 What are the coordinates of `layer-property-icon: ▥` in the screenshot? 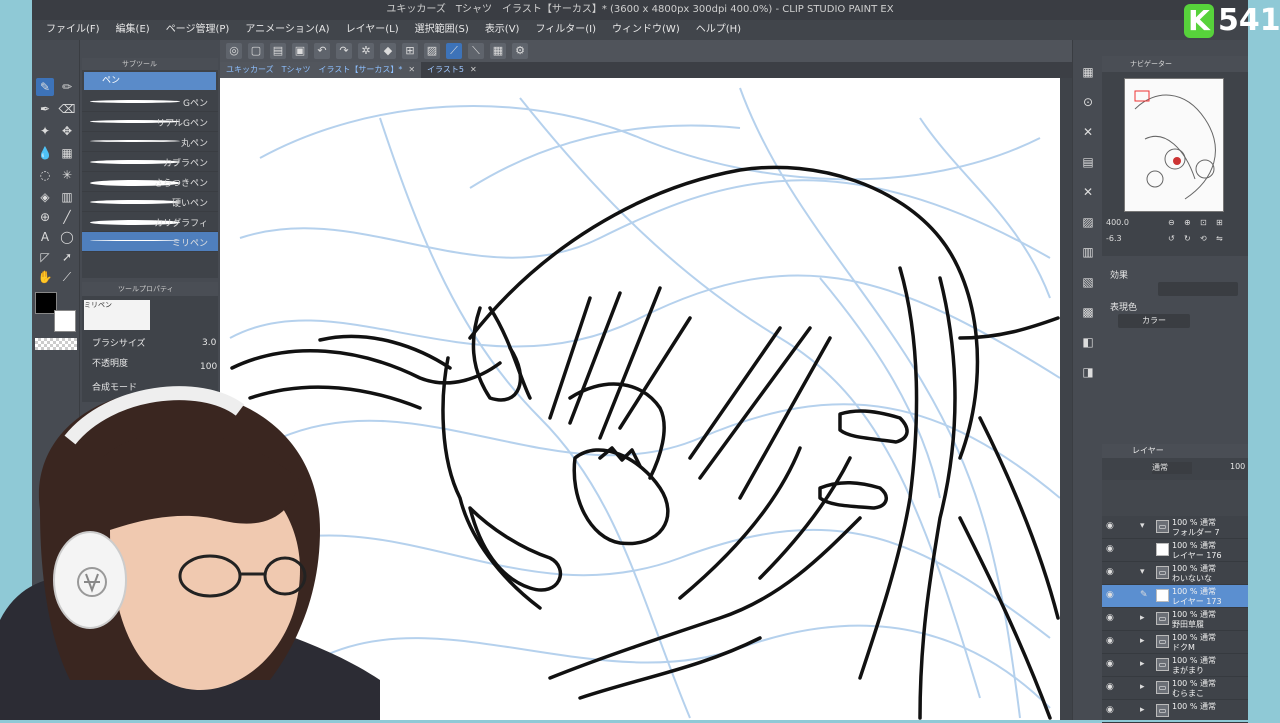 It's located at (1088, 252).